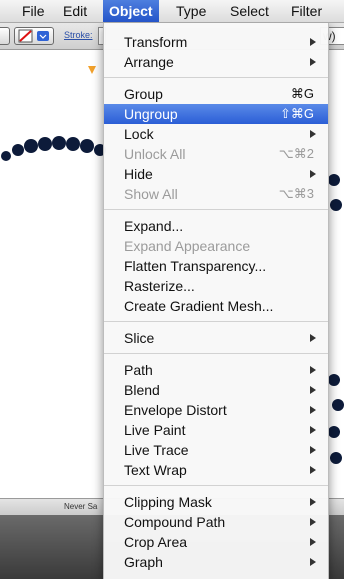 The image size is (344, 579). Describe the element at coordinates (75, 11) in the screenshot. I see `menu-edit: Edit` at that location.